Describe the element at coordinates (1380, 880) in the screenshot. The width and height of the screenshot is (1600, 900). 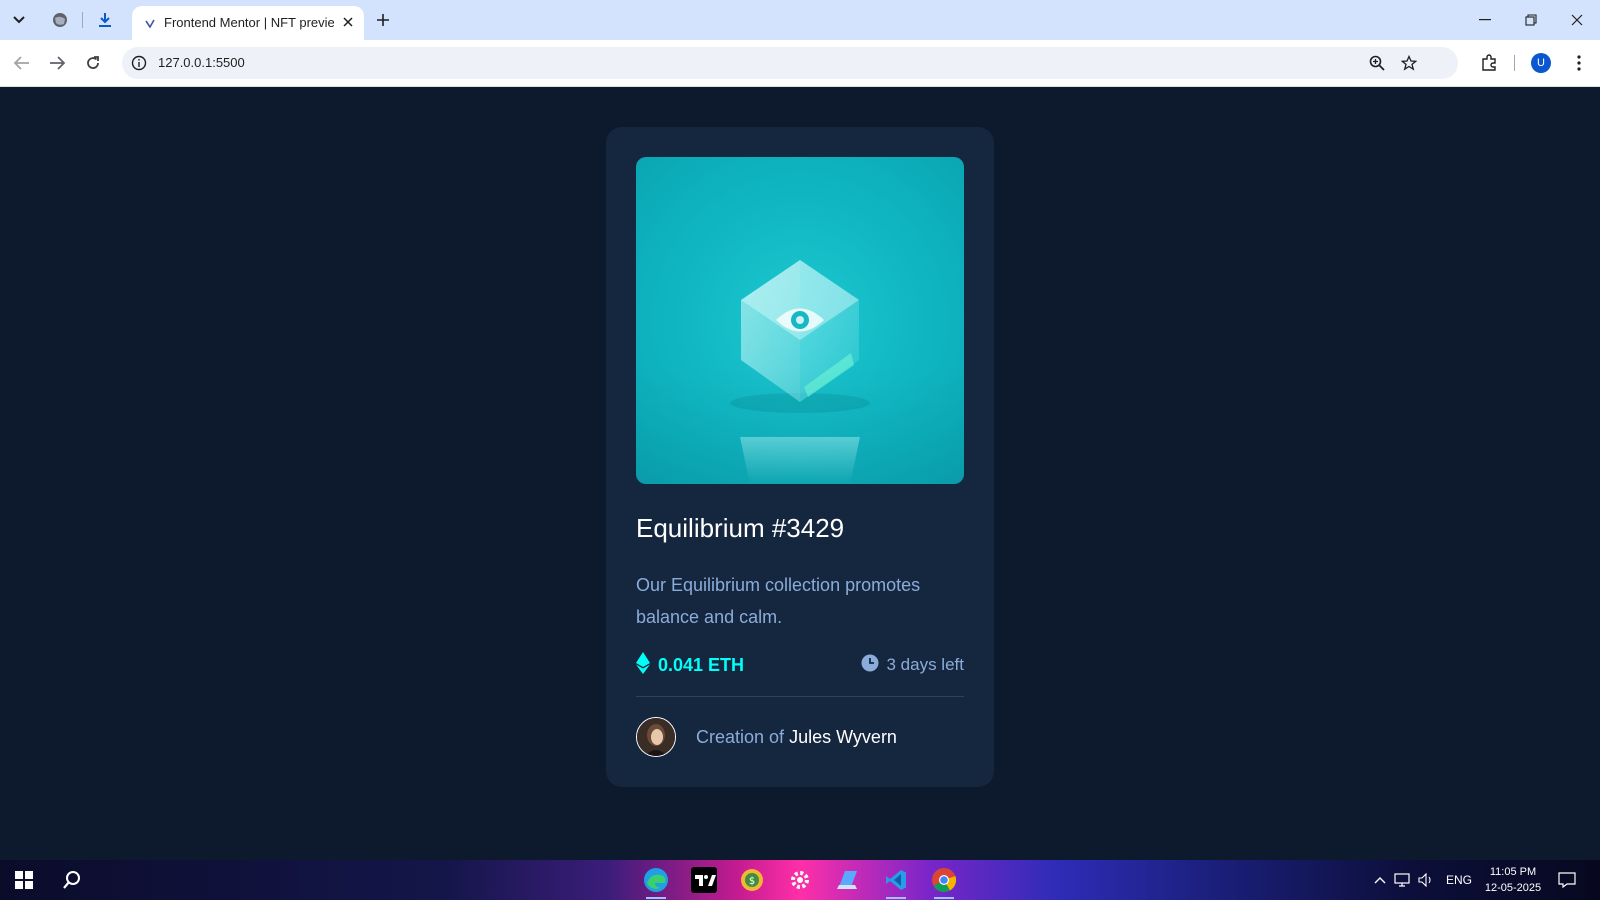
I see `tray-chevron-icon` at that location.